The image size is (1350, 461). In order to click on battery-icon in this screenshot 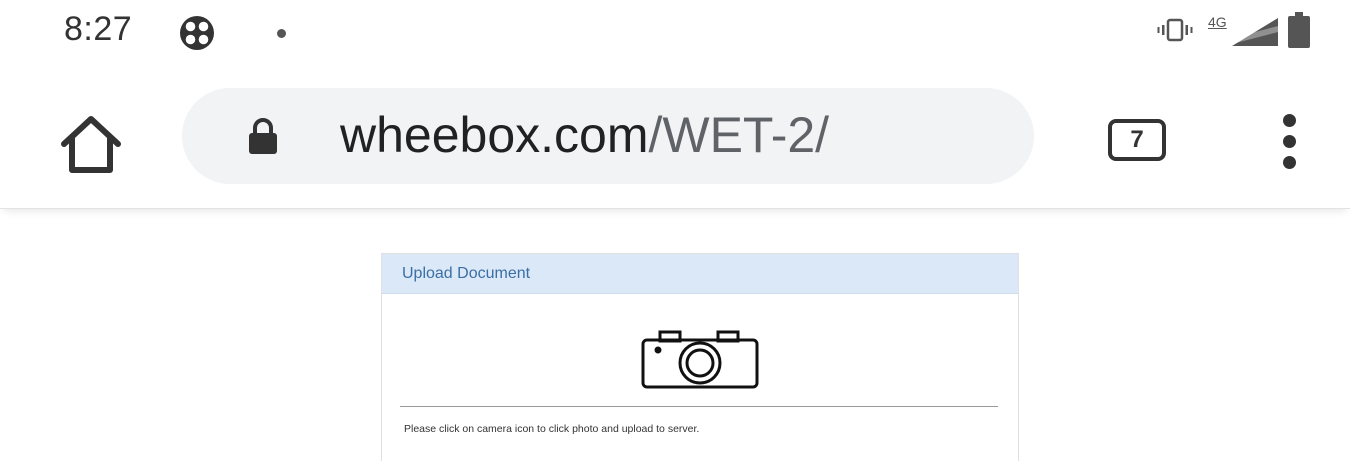, I will do `click(1299, 30)`.